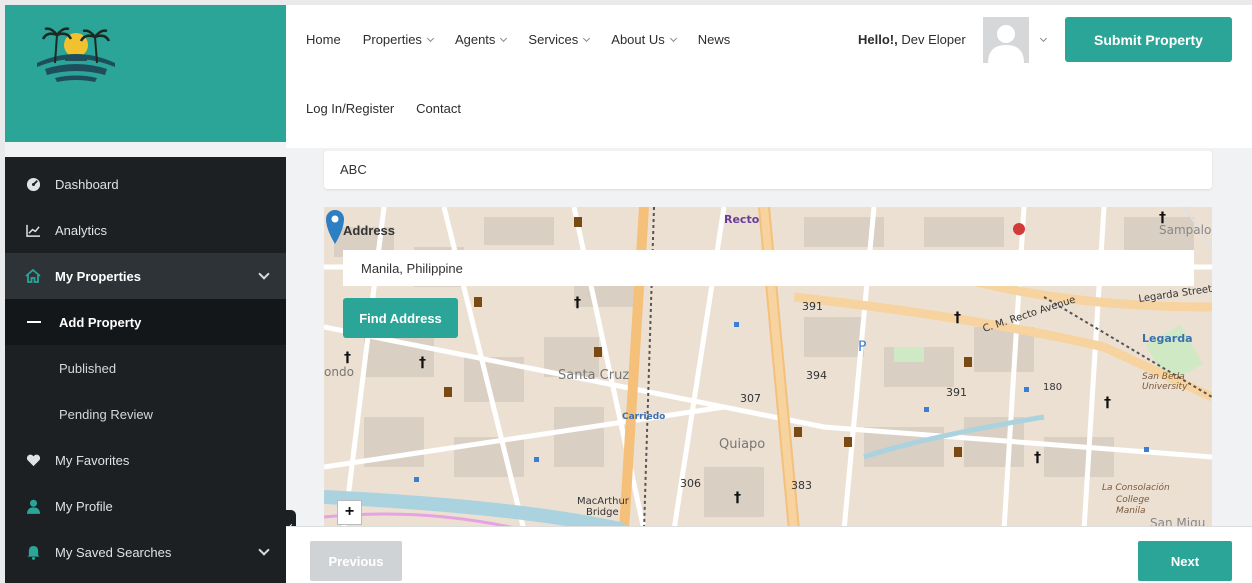 The width and height of the screenshot is (1252, 583). I want to click on map-label-394: 394, so click(816, 375).